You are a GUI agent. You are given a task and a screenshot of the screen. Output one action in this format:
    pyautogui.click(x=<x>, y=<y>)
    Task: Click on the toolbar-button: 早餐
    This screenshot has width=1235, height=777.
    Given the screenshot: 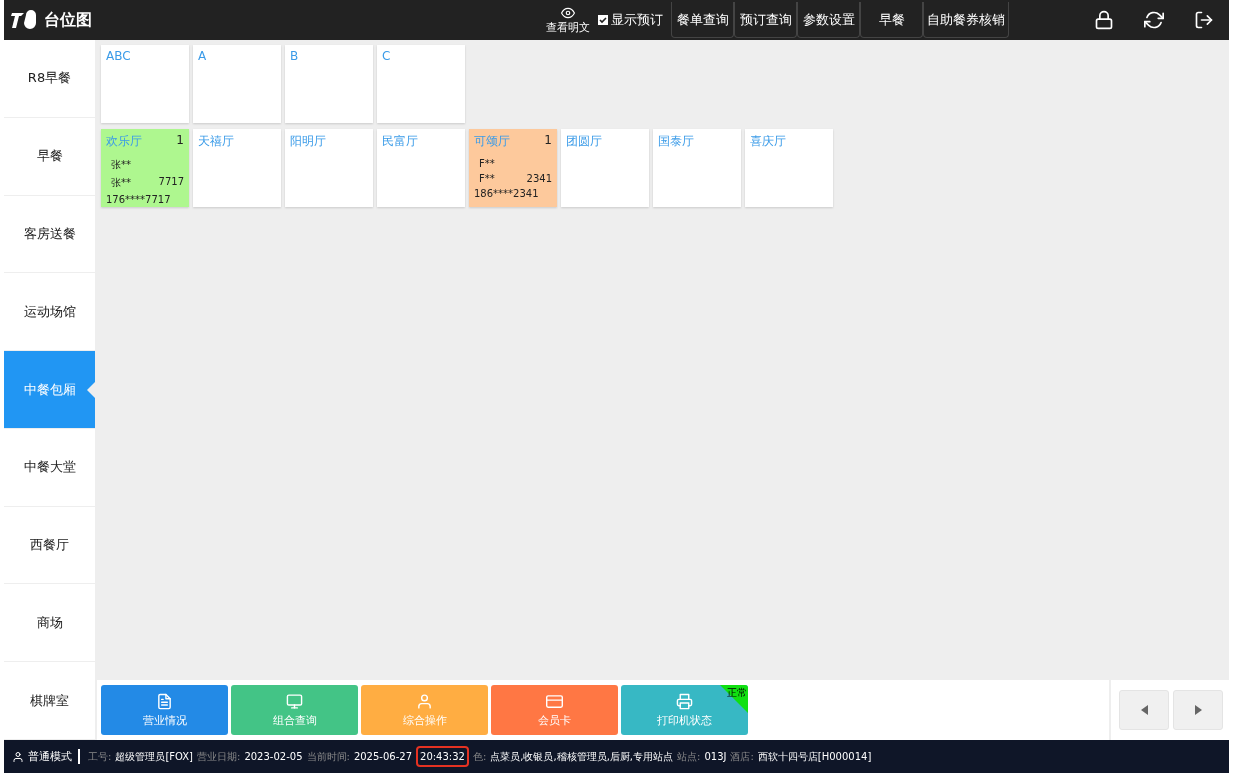 What is the action you would take?
    pyautogui.click(x=891, y=20)
    